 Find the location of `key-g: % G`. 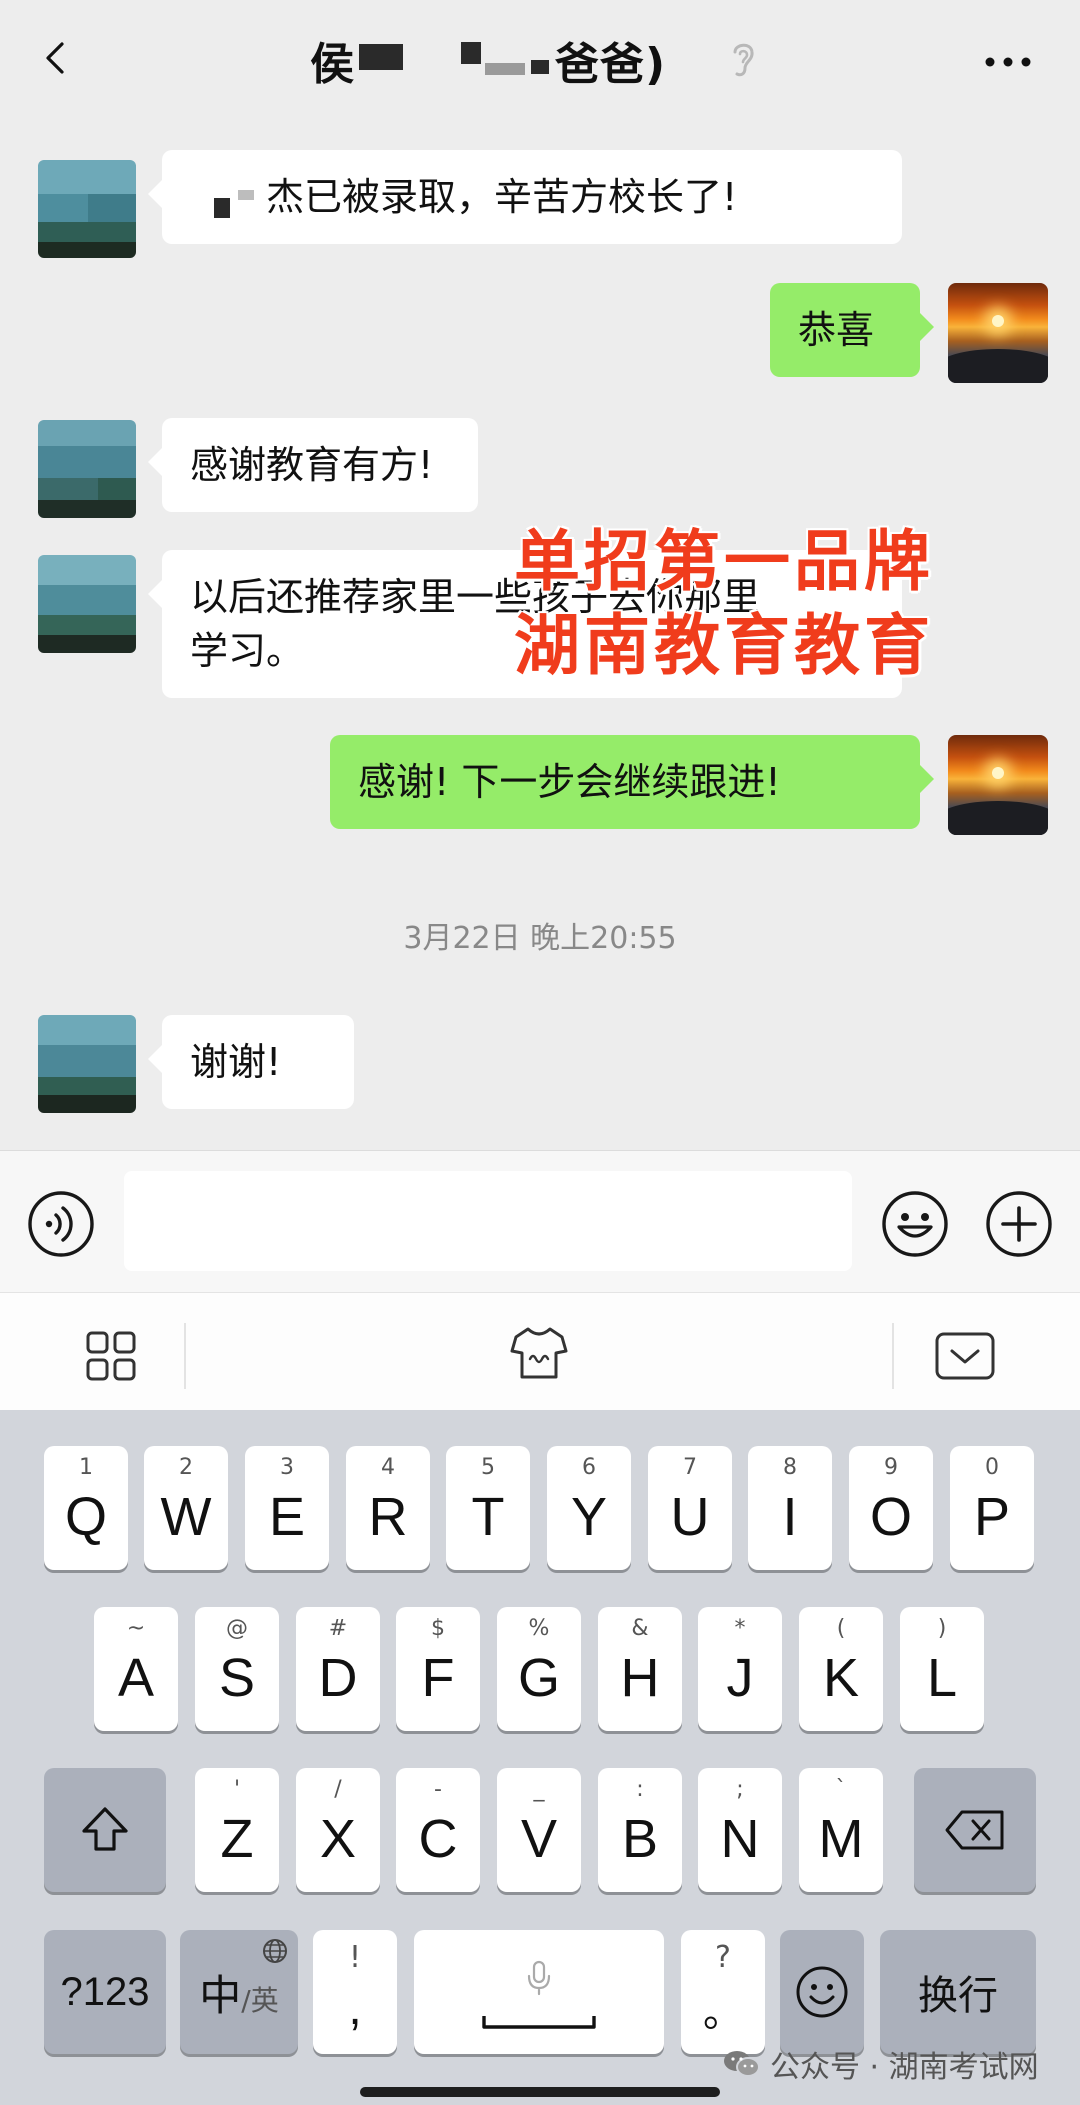

key-g: % G is located at coordinates (539, 1669).